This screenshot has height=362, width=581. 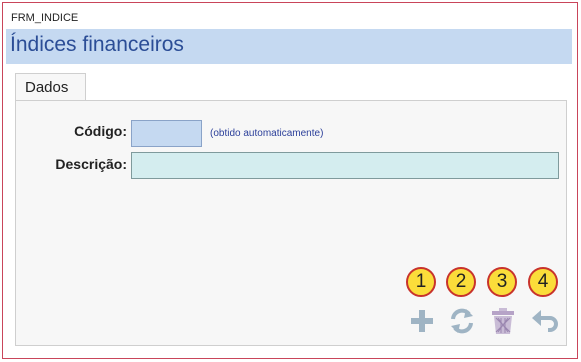 I want to click on undo-icon, so click(x=545, y=321).